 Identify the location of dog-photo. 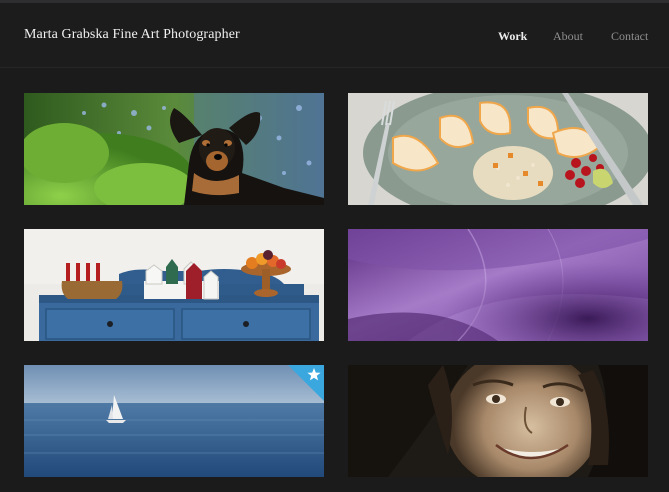
(174, 149).